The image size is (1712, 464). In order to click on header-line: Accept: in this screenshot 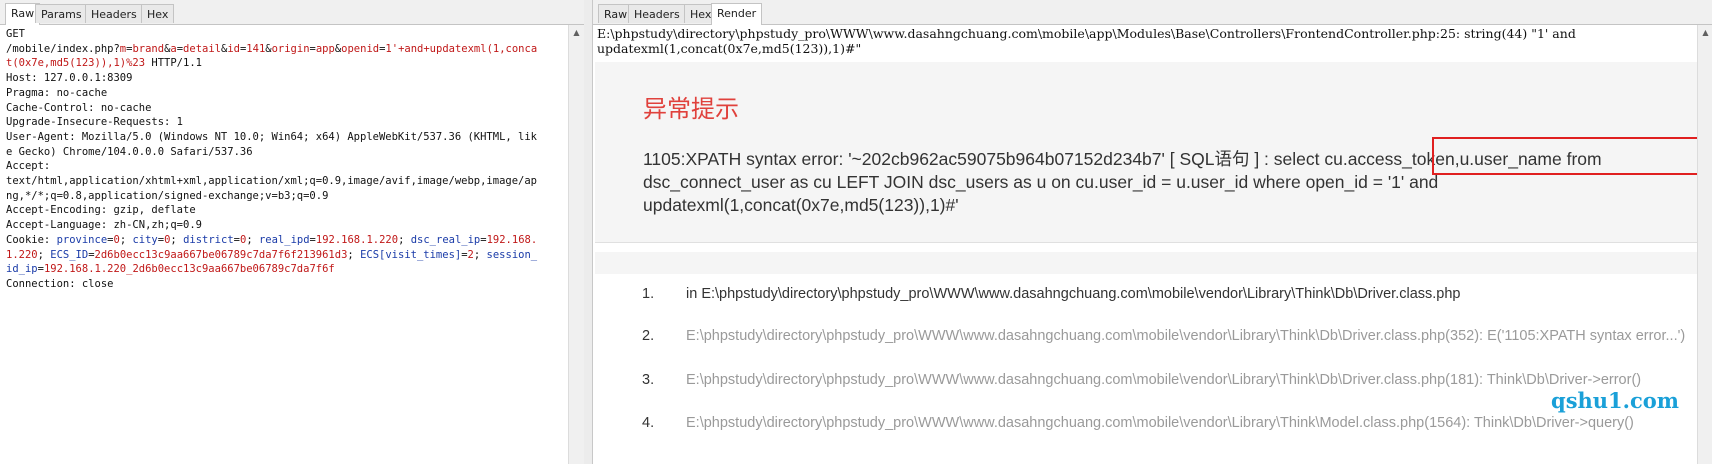, I will do `click(28, 166)`.